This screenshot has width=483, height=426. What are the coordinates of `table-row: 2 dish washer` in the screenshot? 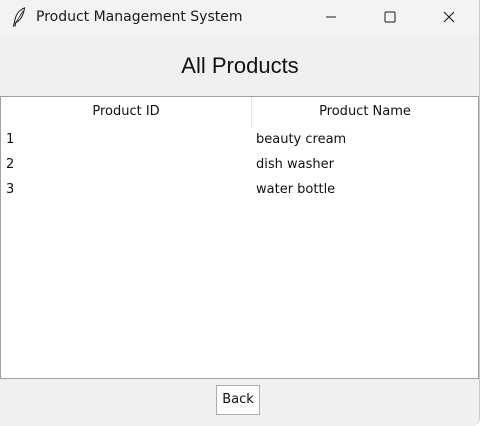 It's located at (239, 164).